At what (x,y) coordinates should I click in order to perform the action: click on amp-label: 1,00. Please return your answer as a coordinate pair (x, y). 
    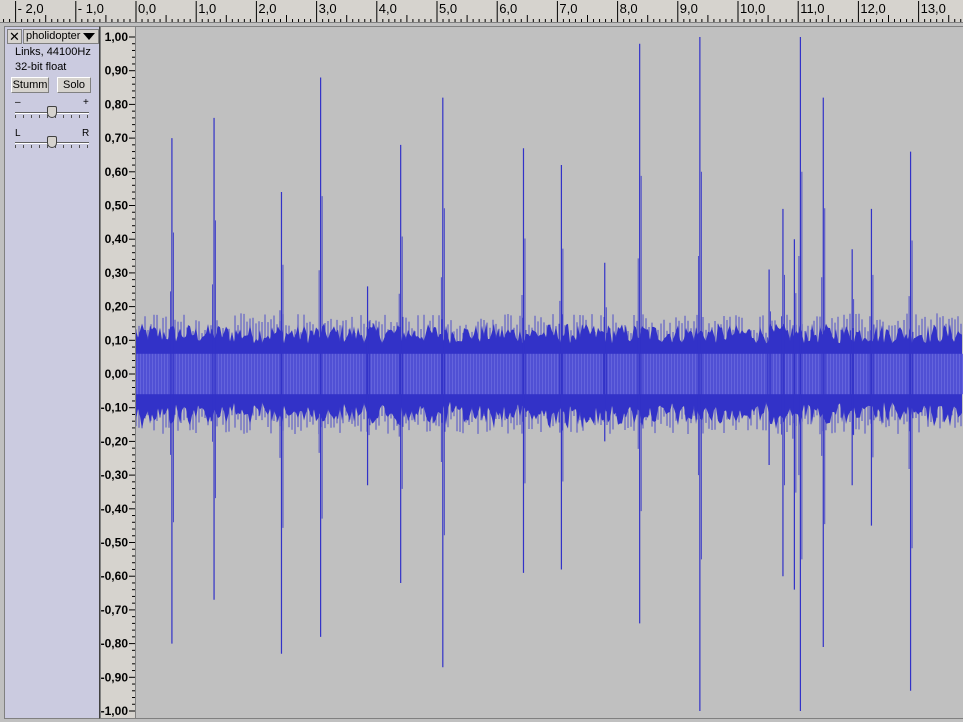
    Looking at the image, I should click on (117, 37).